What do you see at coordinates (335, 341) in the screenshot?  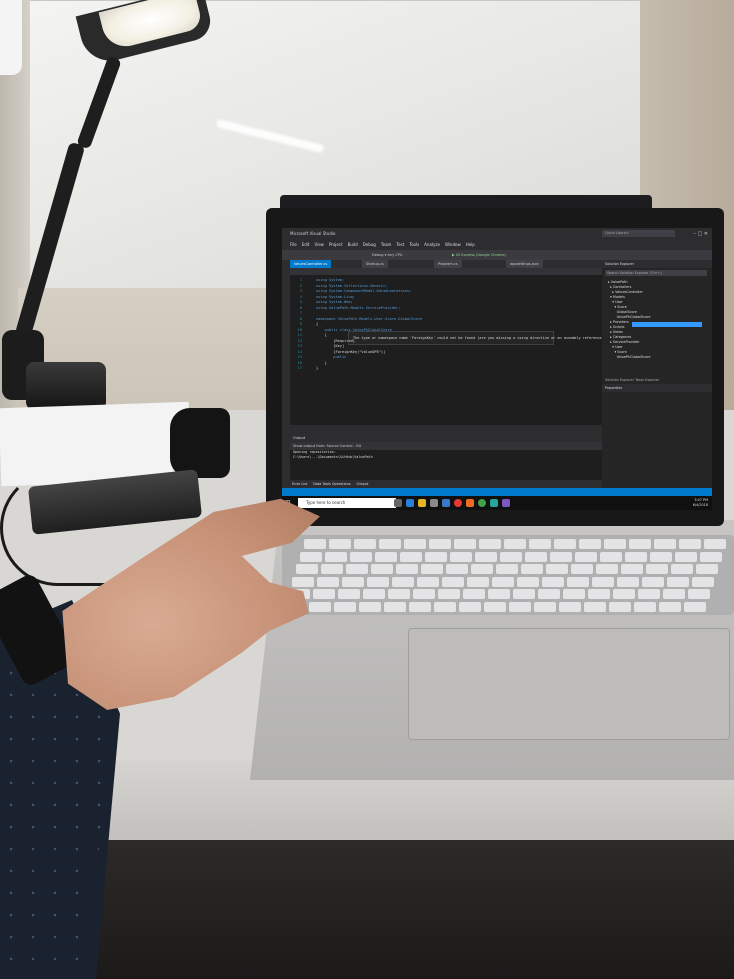 I see `code-line: [Required]` at bounding box center [335, 341].